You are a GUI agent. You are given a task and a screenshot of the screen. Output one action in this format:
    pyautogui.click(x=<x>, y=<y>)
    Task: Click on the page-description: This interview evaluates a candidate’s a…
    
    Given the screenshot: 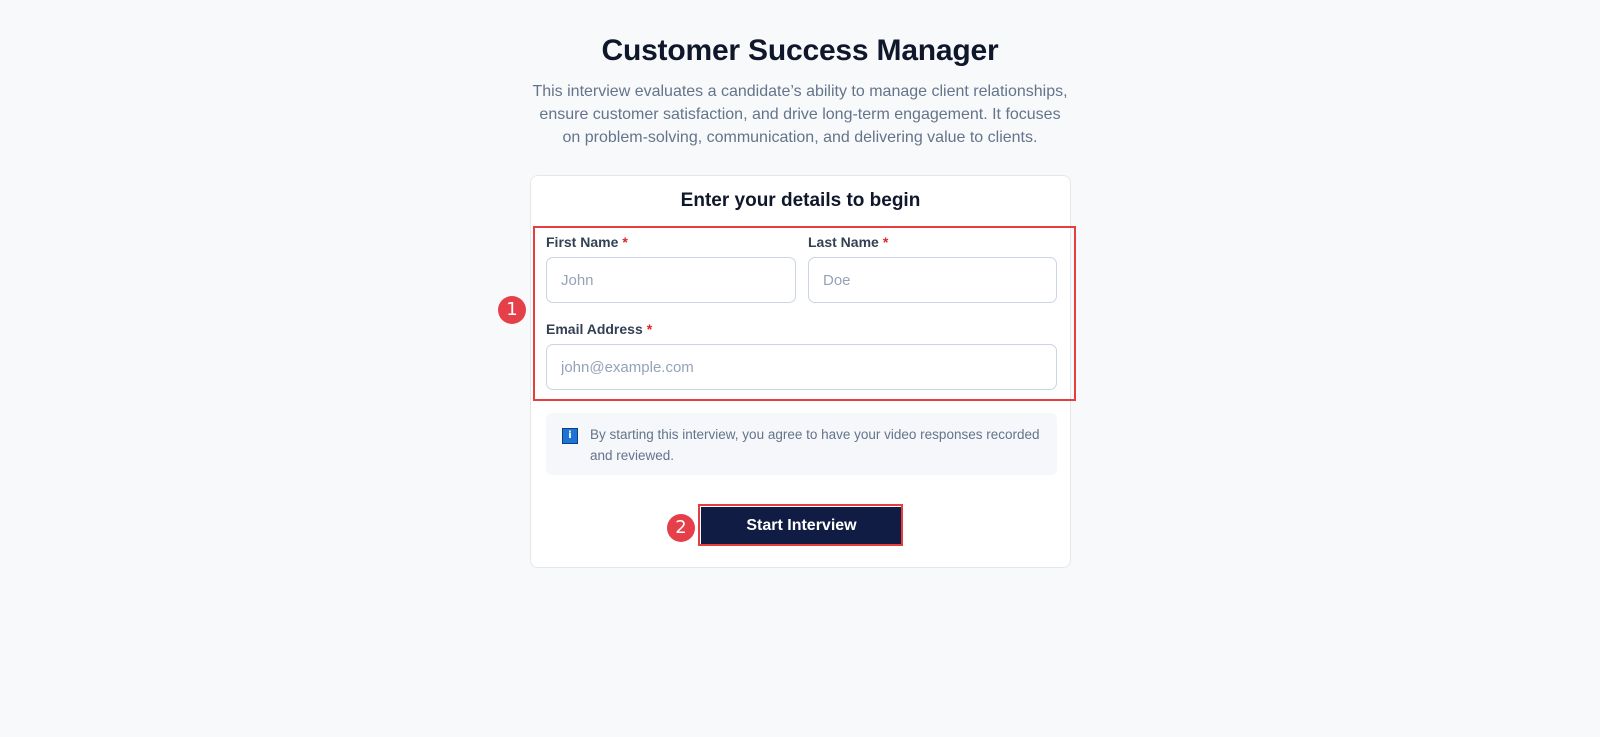 What is the action you would take?
    pyautogui.click(x=800, y=114)
    